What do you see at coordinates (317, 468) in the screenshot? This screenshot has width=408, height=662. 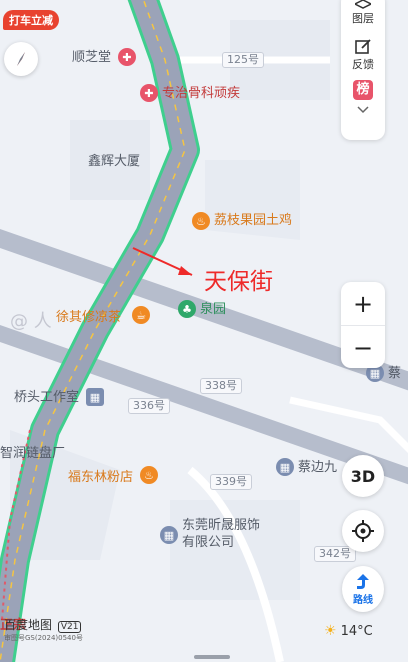 I see `poi-label-caibian: 蔡边九` at bounding box center [317, 468].